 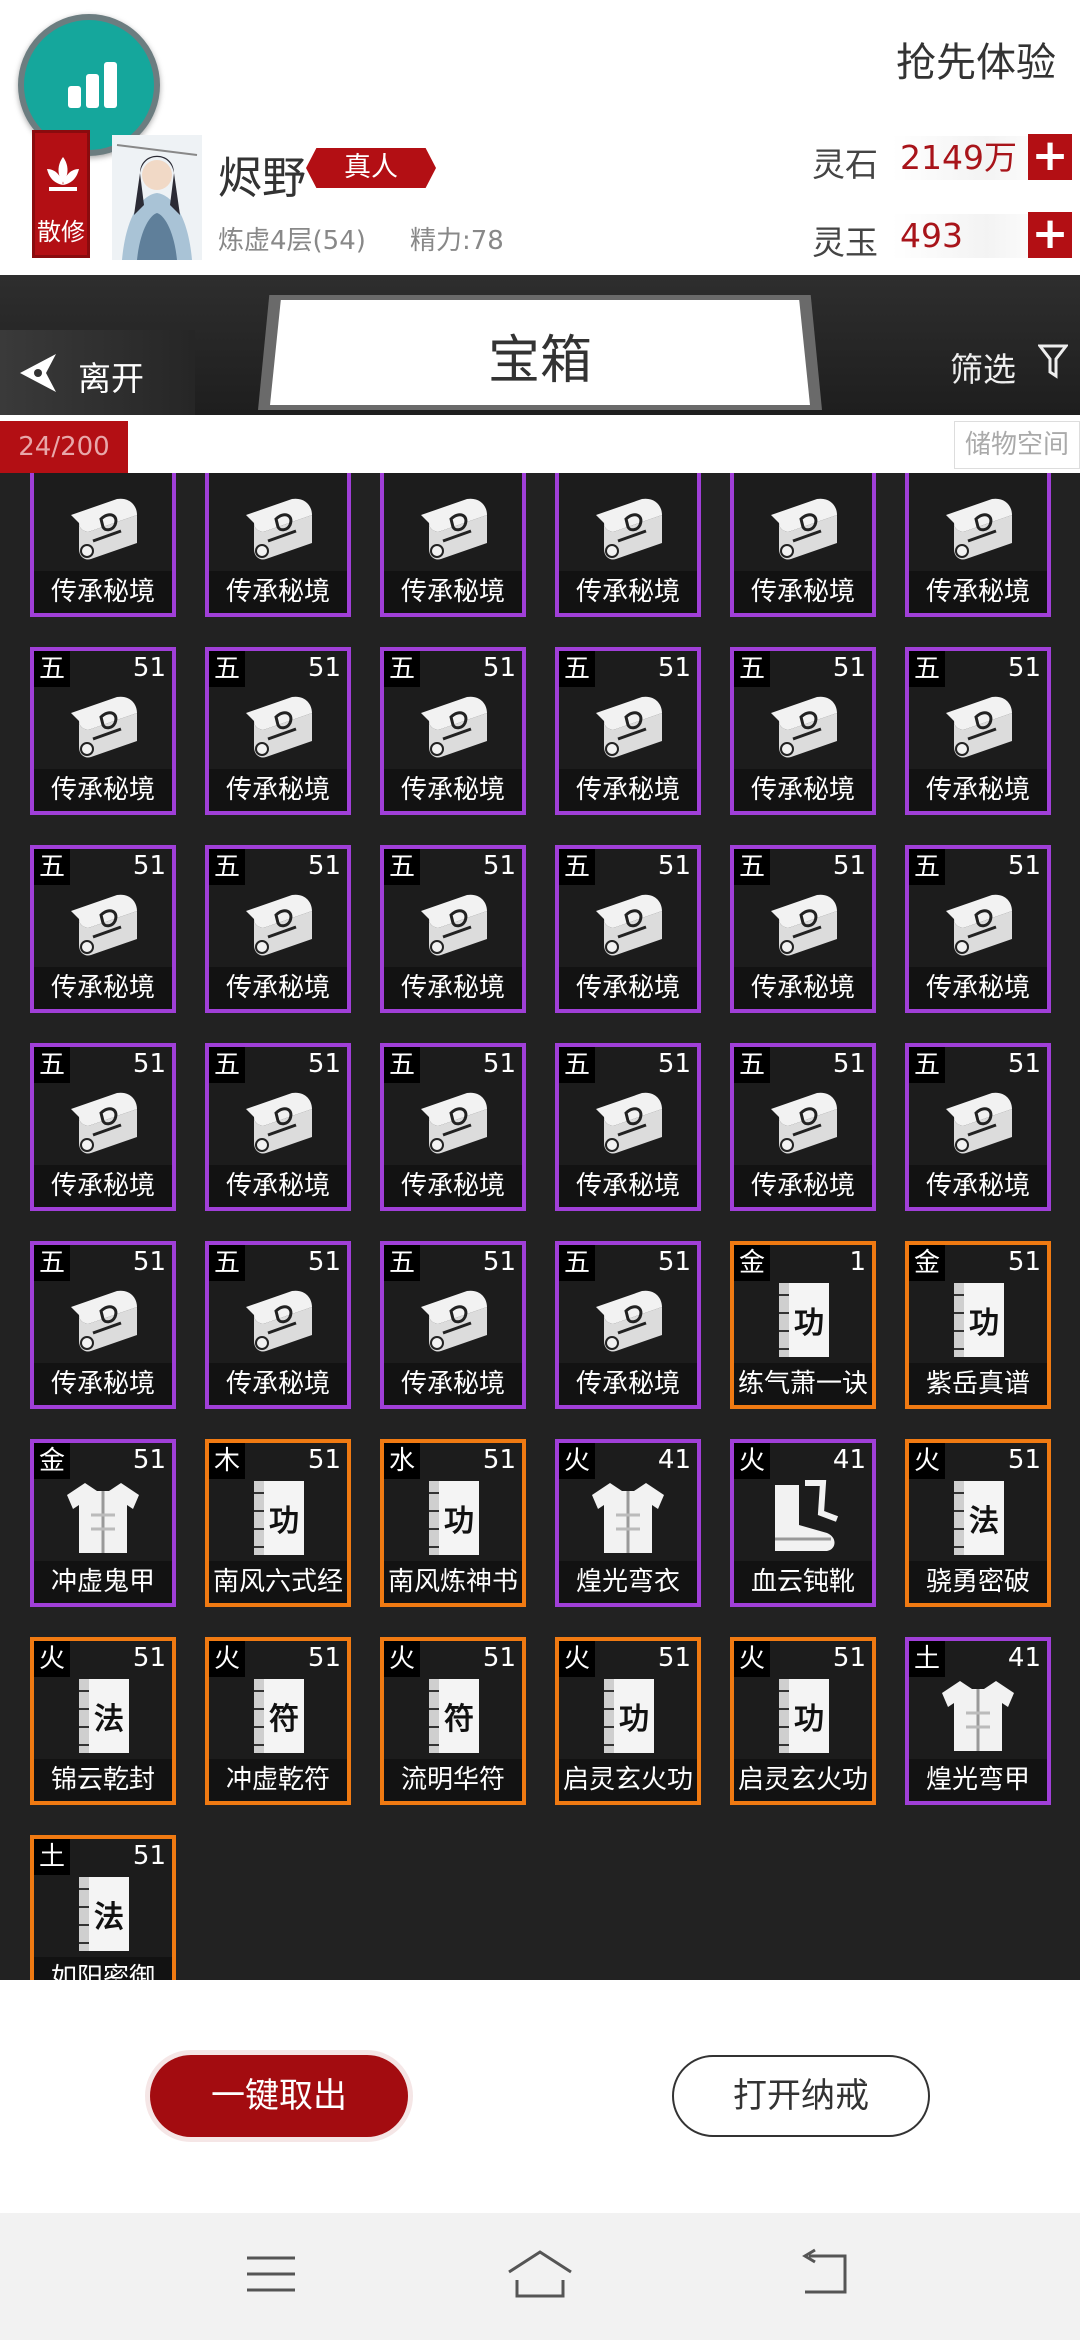 What do you see at coordinates (634, 1719) in the screenshot?
I see `svg-text: 功` at bounding box center [634, 1719].